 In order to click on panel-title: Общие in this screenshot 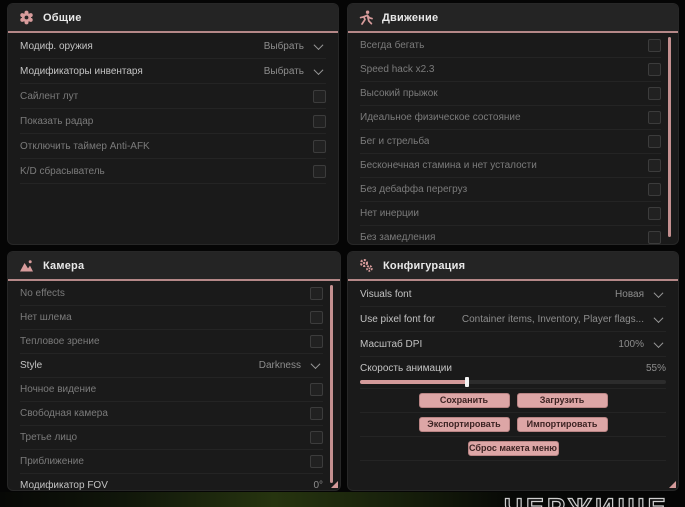, I will do `click(62, 17)`.